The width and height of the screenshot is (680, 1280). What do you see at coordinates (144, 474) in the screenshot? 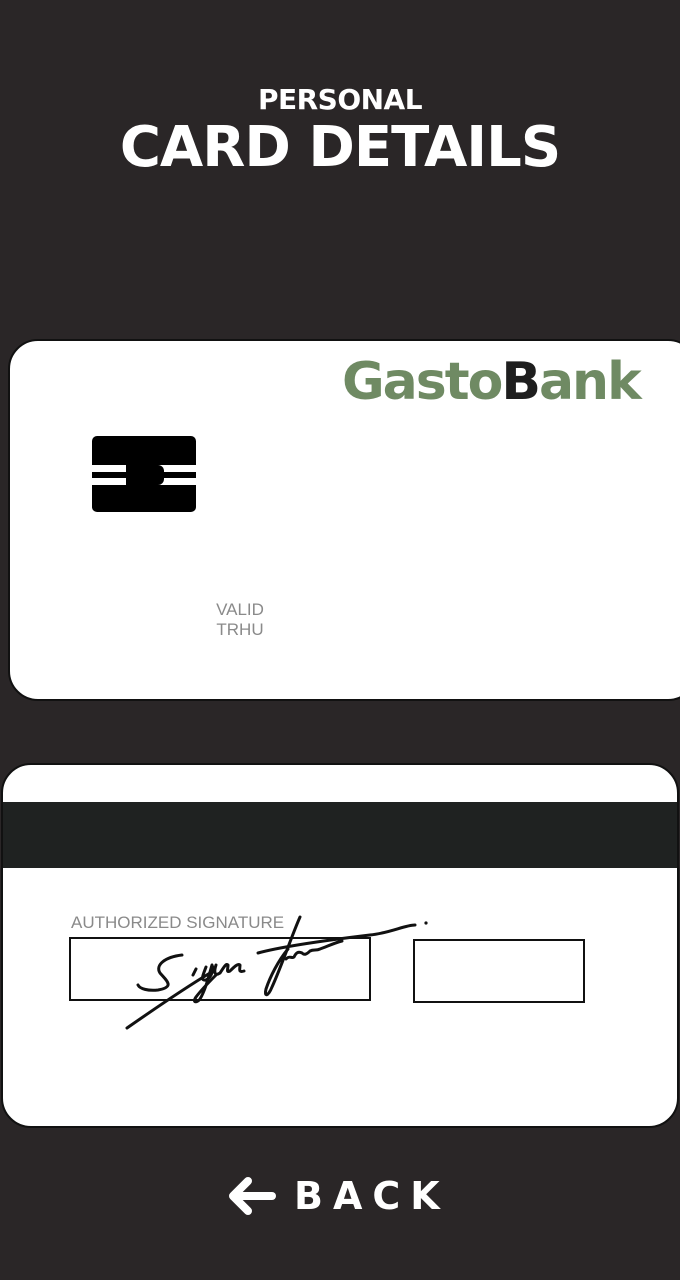
I see `chip-icon` at bounding box center [144, 474].